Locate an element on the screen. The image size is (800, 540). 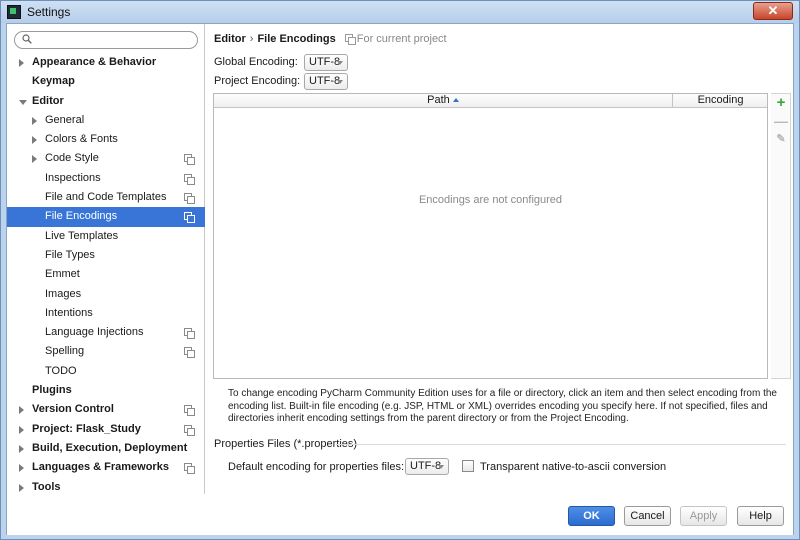
sidebar-item-label: Emmet is located at coordinates (62, 274).